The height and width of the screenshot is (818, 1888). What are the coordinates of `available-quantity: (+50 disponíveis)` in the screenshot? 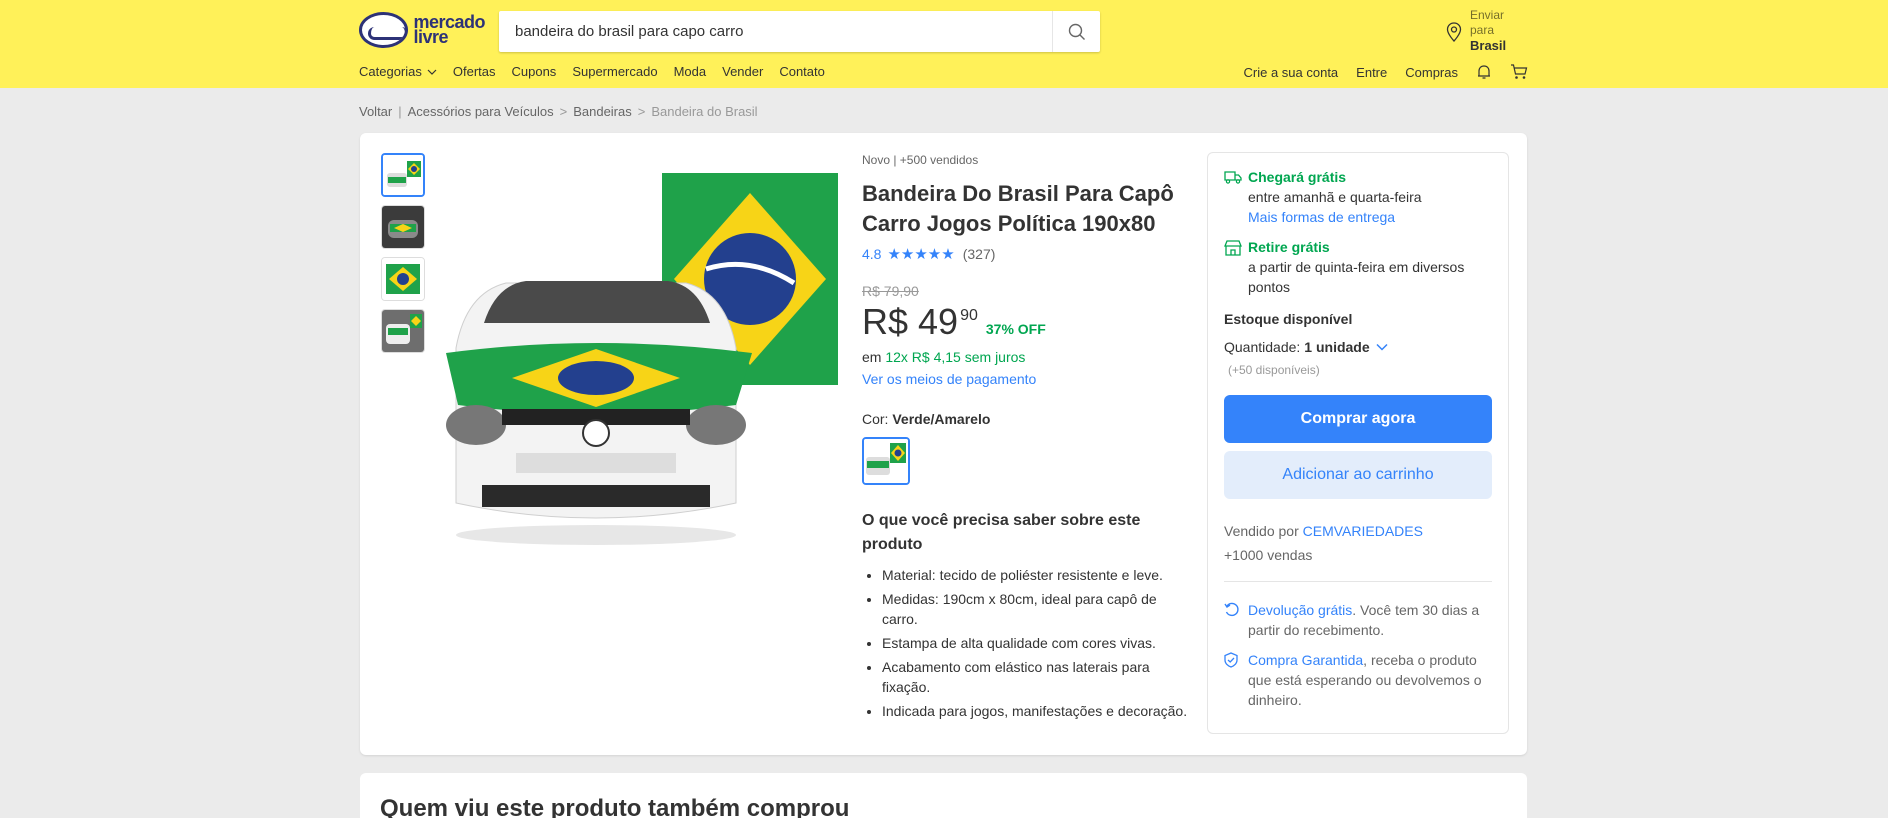 It's located at (1274, 370).